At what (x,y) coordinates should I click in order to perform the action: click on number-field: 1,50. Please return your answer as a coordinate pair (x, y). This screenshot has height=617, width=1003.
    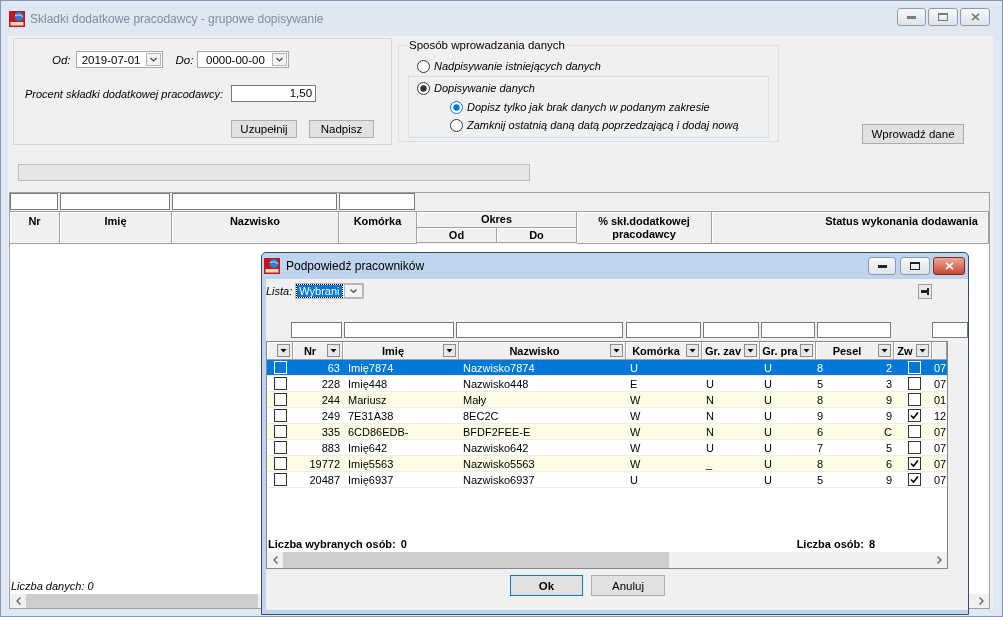
    Looking at the image, I should click on (274, 93).